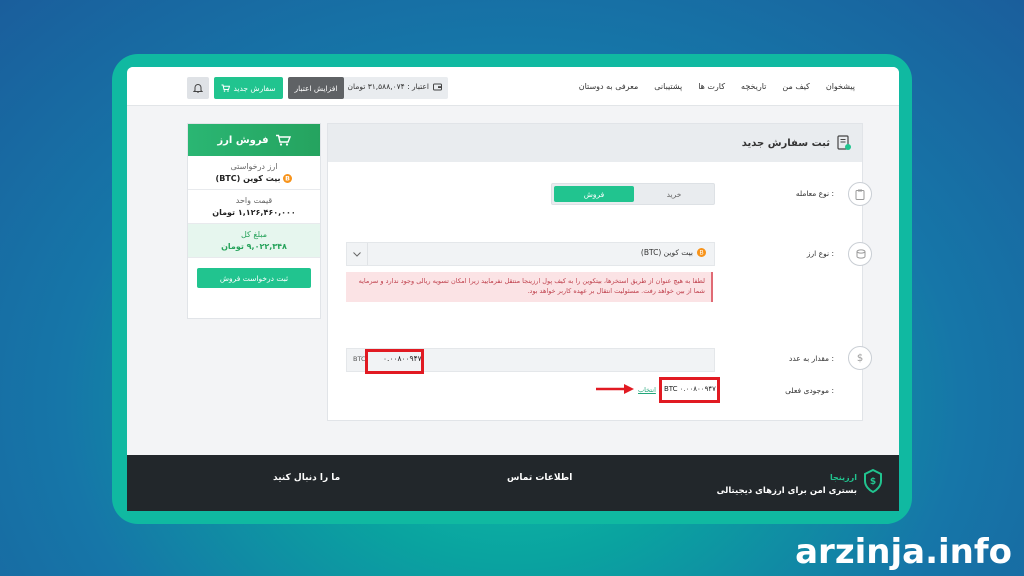  I want to click on sell-summary-title: فروش ارز, so click(243, 140).